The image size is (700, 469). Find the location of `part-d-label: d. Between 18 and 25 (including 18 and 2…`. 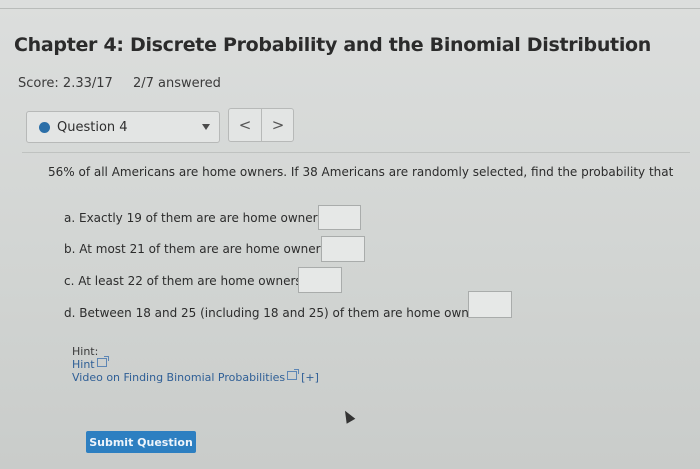

part-d-label: d. Between 18 and 25 (including 18 and 2… is located at coordinates (278, 313).